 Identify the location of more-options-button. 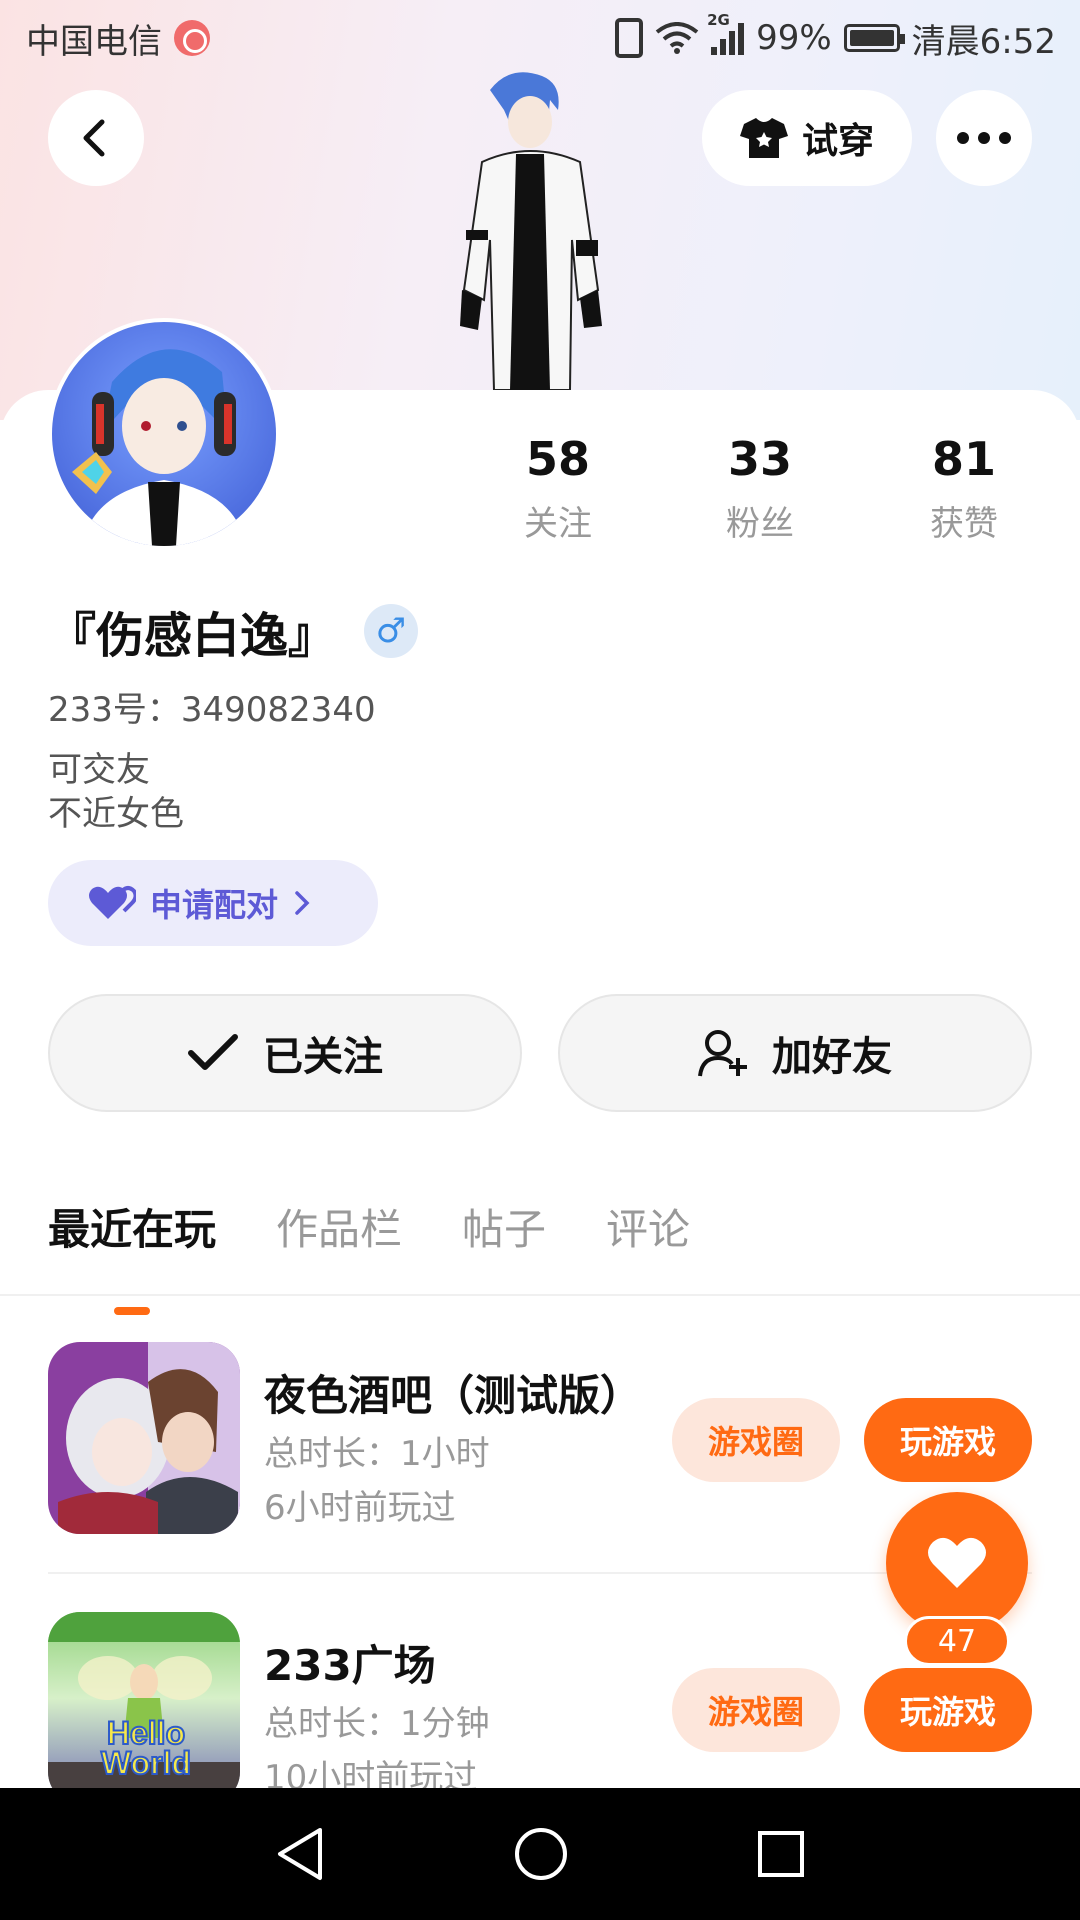
(984, 138).